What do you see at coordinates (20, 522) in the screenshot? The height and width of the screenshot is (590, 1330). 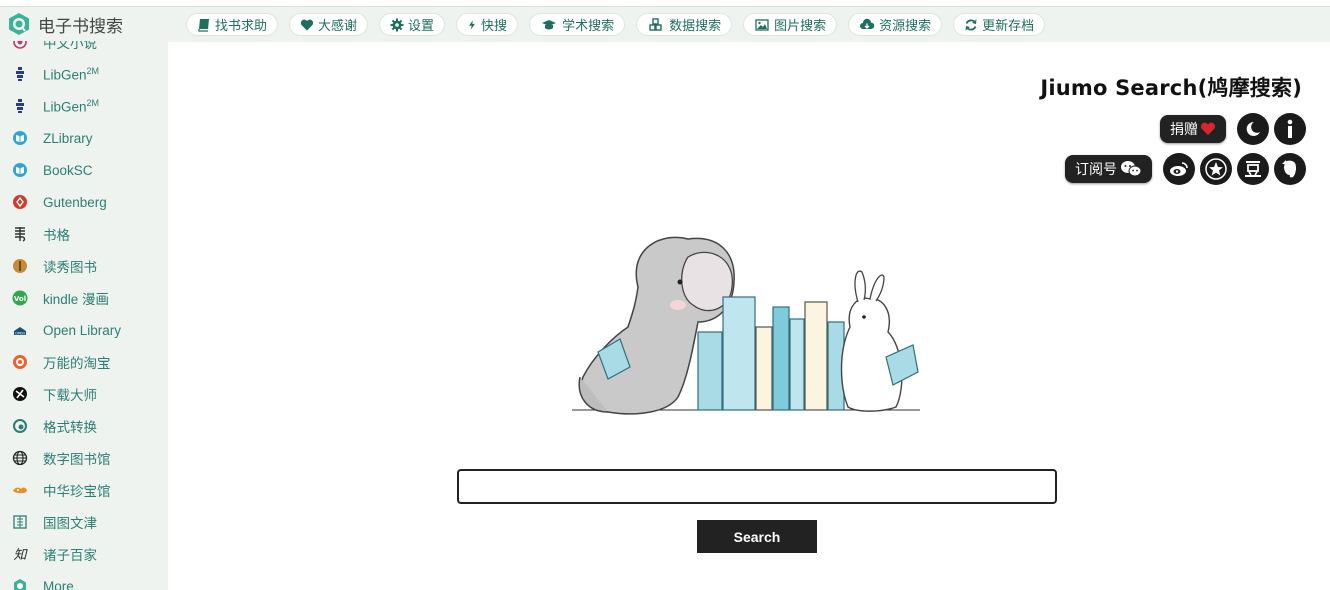 I see `national-library-icon` at bounding box center [20, 522].